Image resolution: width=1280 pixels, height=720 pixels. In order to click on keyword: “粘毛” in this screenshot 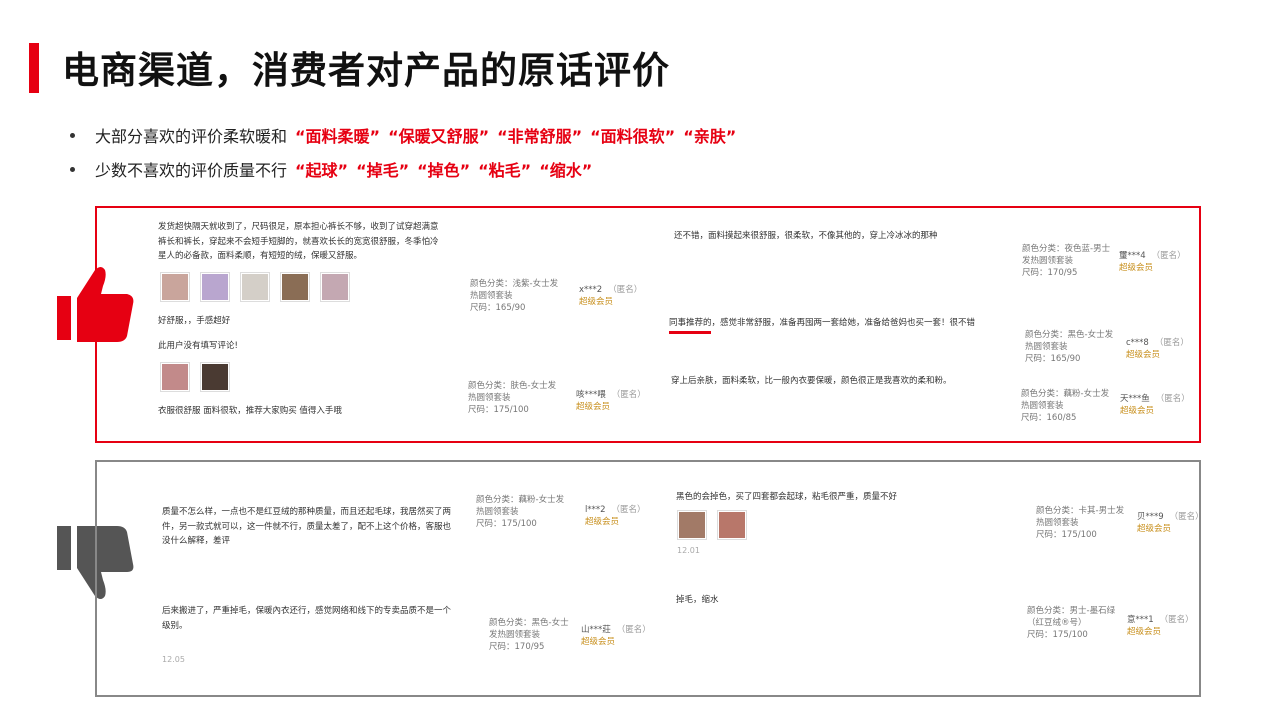, I will do `click(505, 170)`.